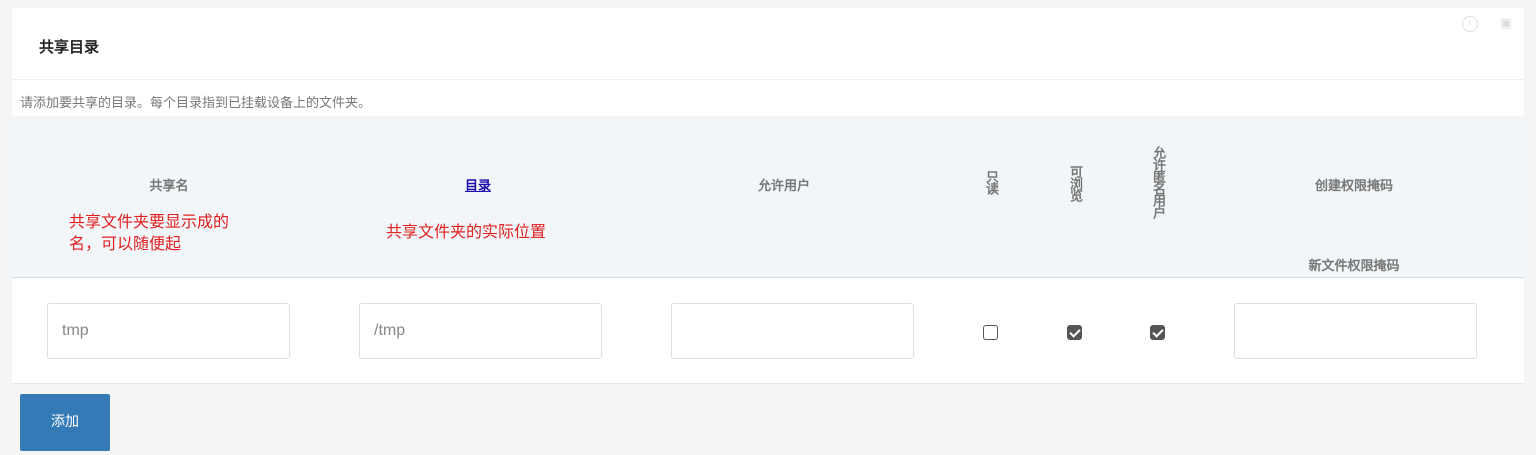 Image resolution: width=1536 pixels, height=455 pixels. I want to click on browseable-checkbox, so click(1074, 332).